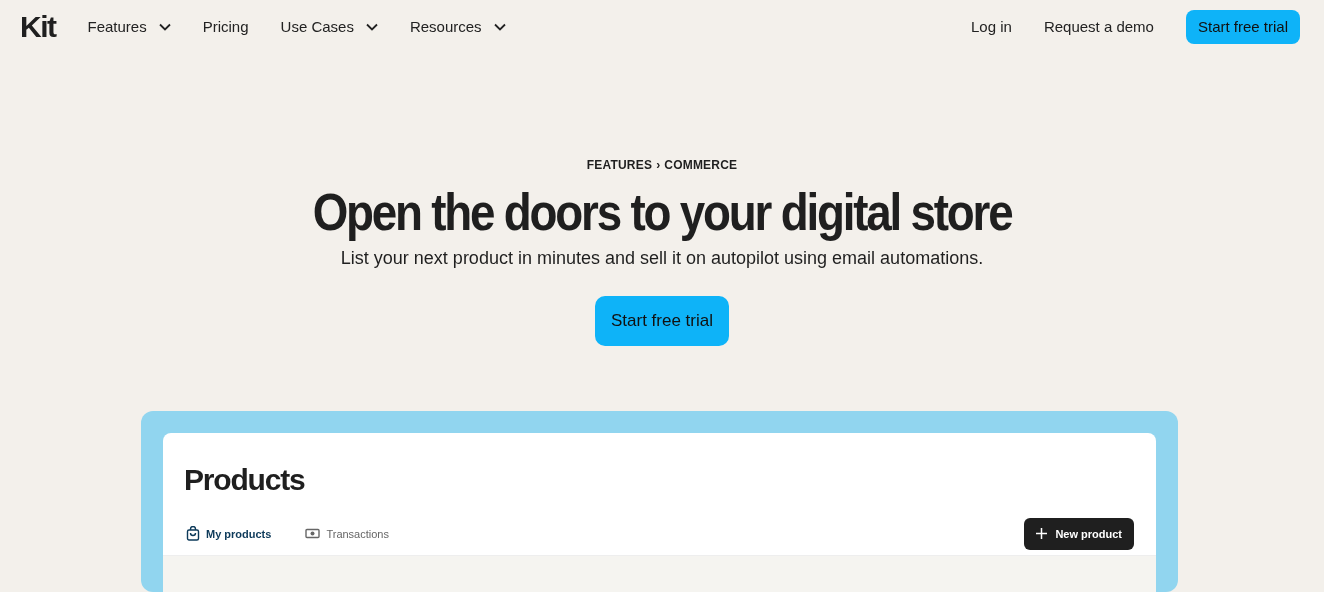  I want to click on cash-icon, so click(313, 534).